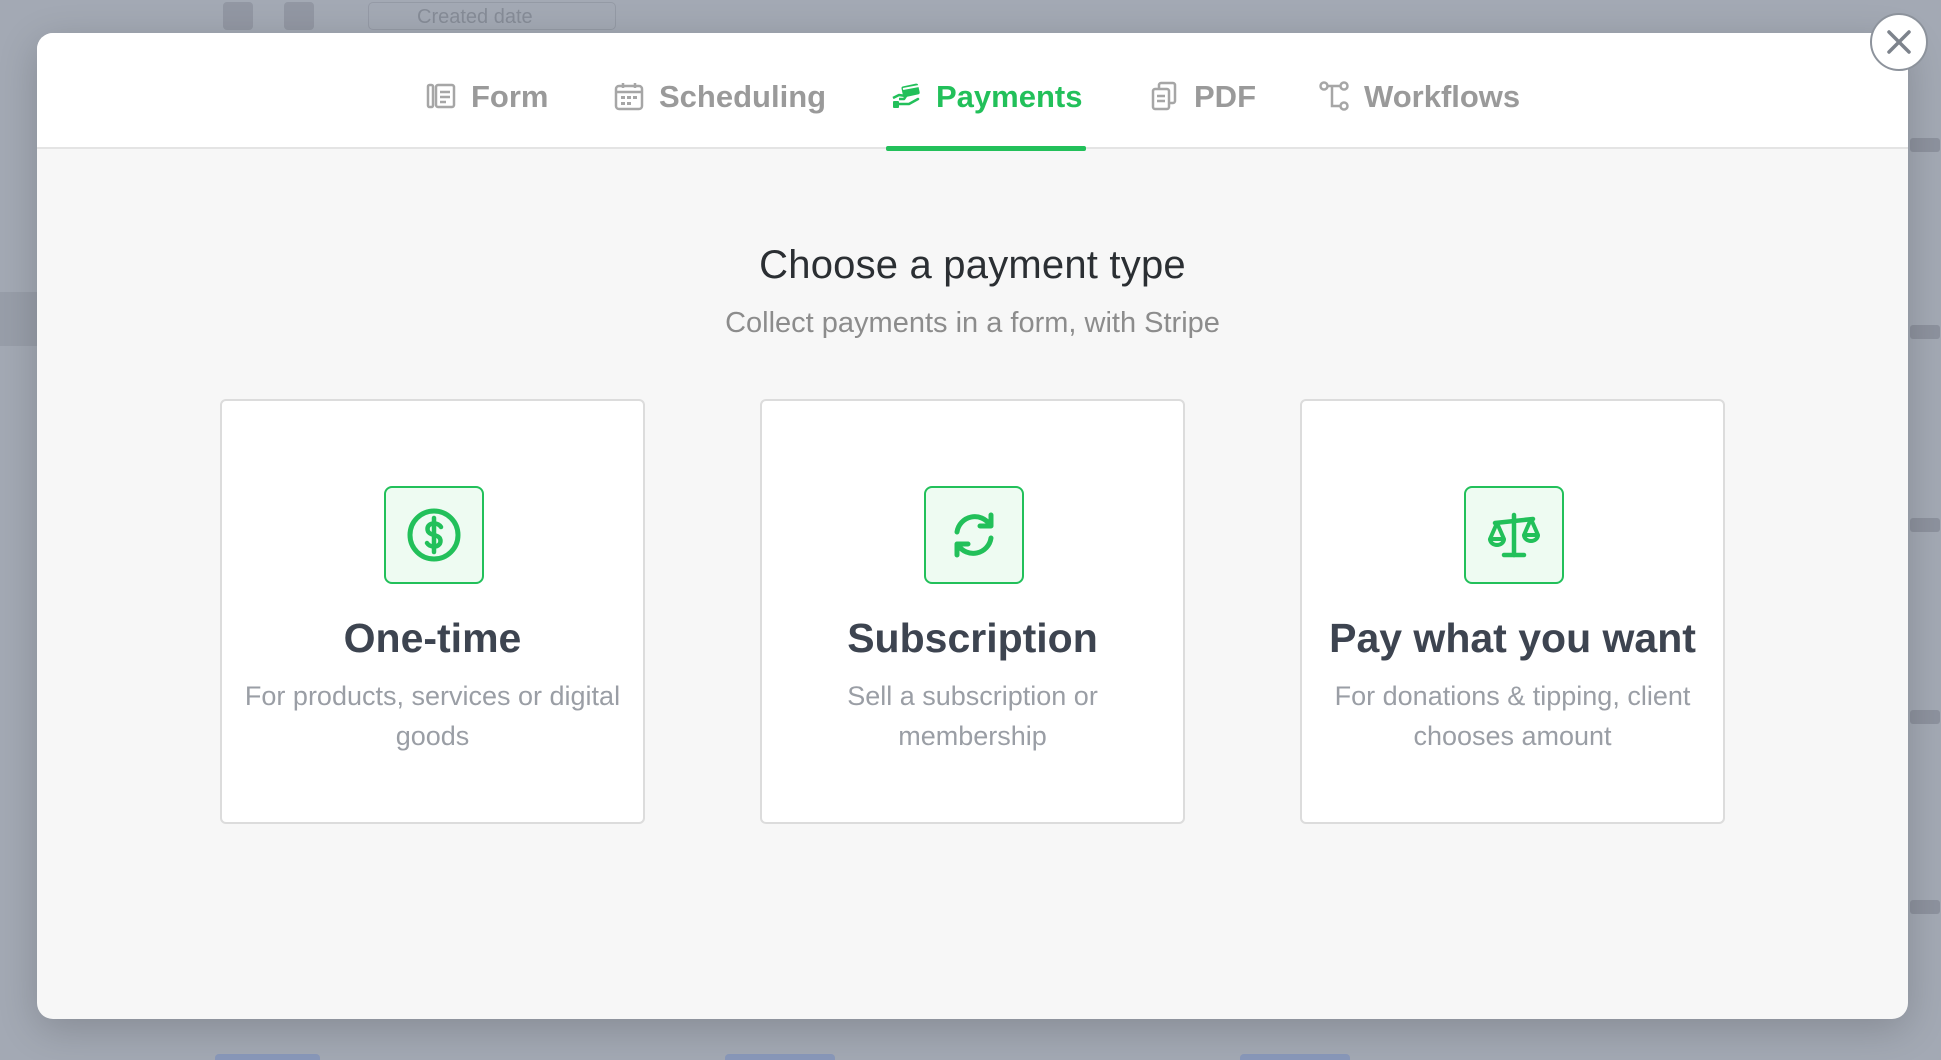 Image resolution: width=1941 pixels, height=1060 pixels. I want to click on list-view-icon, so click(299, 16).